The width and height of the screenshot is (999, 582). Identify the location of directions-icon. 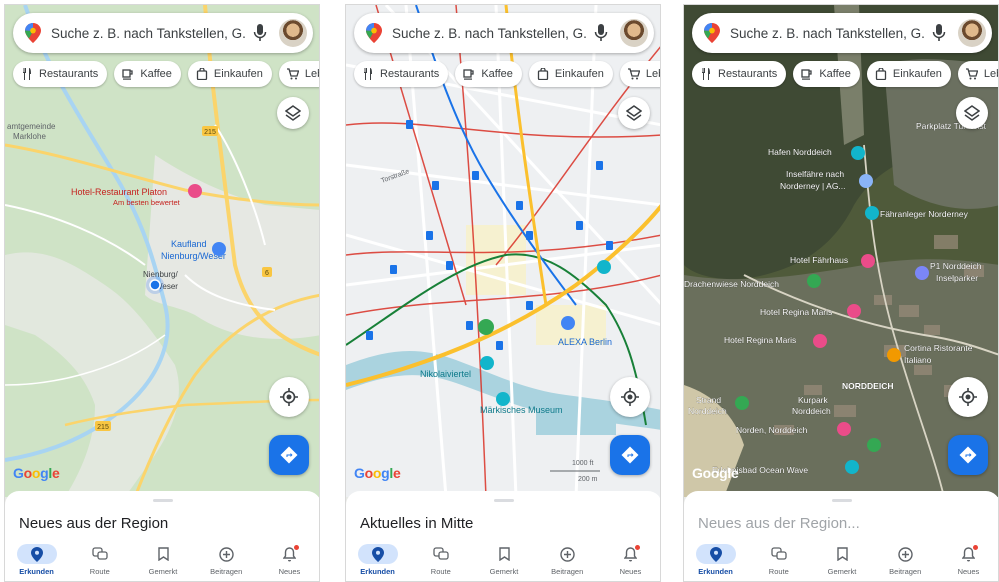
(630, 455).